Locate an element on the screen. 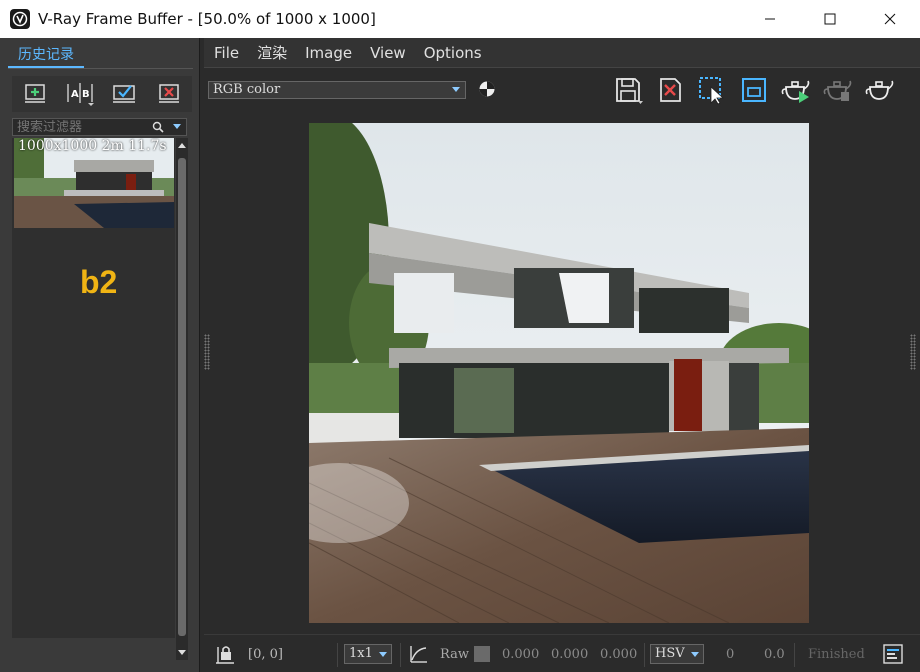 The image size is (920, 672). channel-select-value: RGB color is located at coordinates (247, 89).